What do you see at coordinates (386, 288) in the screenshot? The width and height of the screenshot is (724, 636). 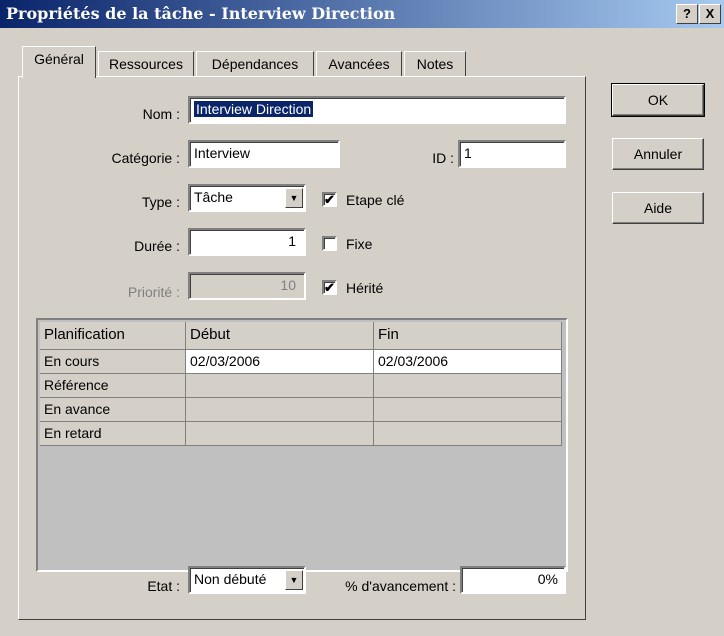 I see `herite-label: Hérité` at bounding box center [386, 288].